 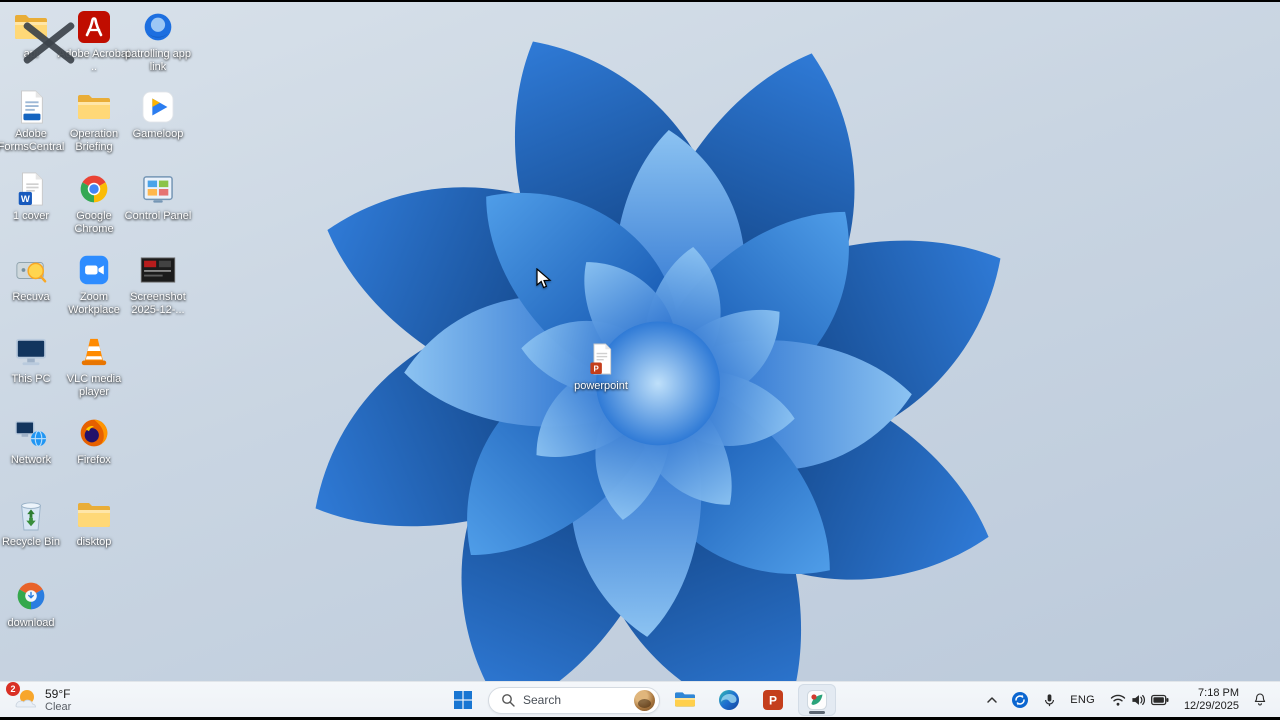 I want to click on file-explorer-button, so click(x=685, y=700).